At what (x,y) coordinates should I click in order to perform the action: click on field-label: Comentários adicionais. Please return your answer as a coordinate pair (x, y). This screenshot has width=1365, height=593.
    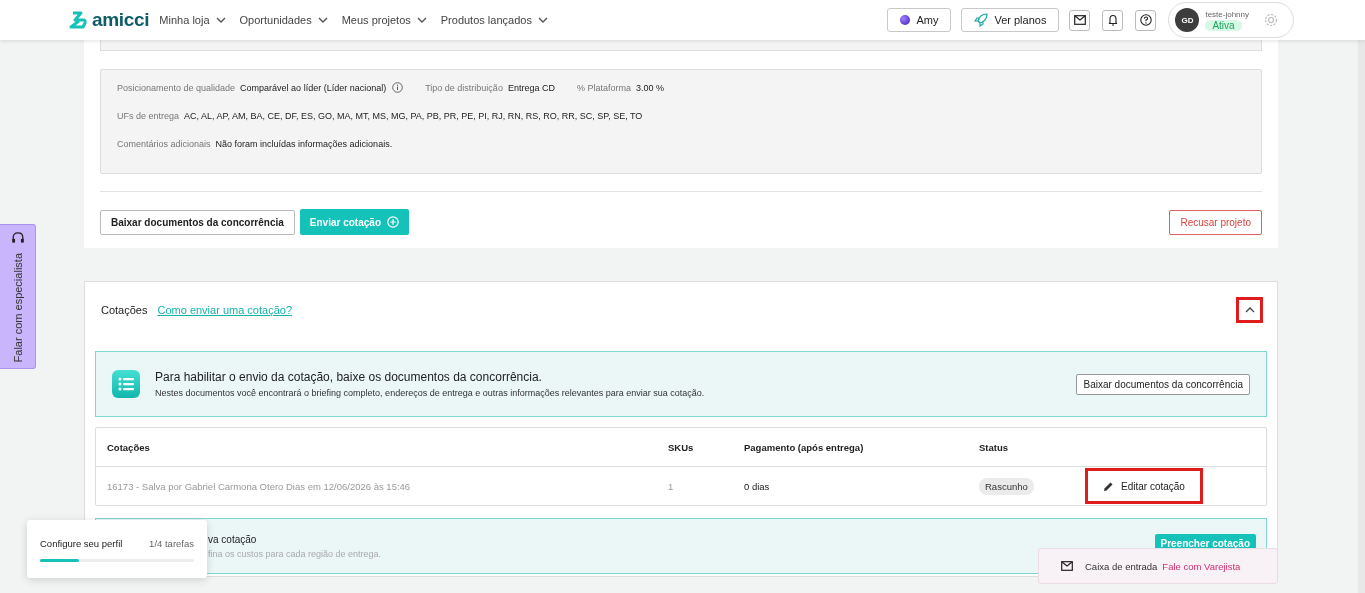
    Looking at the image, I should click on (164, 144).